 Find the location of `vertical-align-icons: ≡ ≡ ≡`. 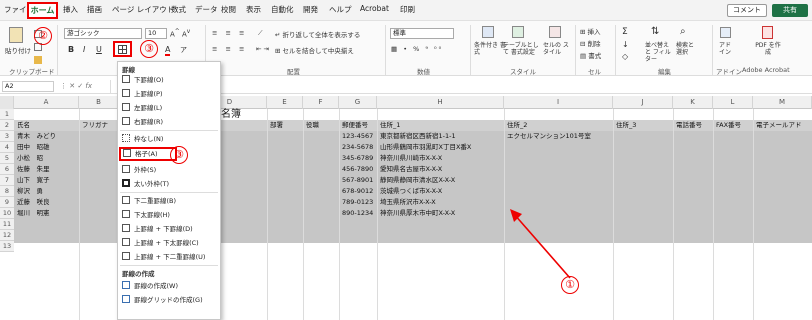

vertical-align-icons: ≡ ≡ ≡ is located at coordinates (229, 33).